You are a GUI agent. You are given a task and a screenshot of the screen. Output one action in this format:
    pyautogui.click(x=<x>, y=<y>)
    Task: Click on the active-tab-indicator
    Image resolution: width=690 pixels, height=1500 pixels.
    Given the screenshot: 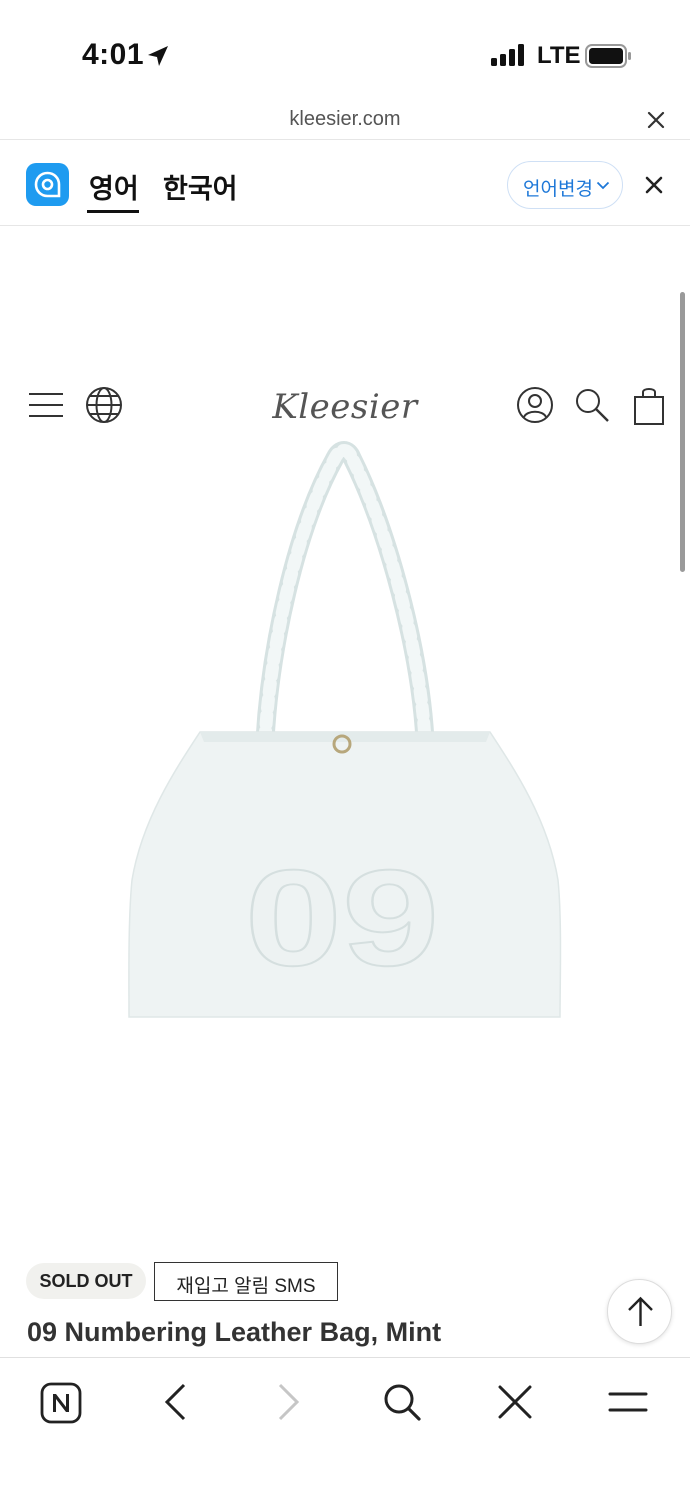 What is the action you would take?
    pyautogui.click(x=113, y=211)
    